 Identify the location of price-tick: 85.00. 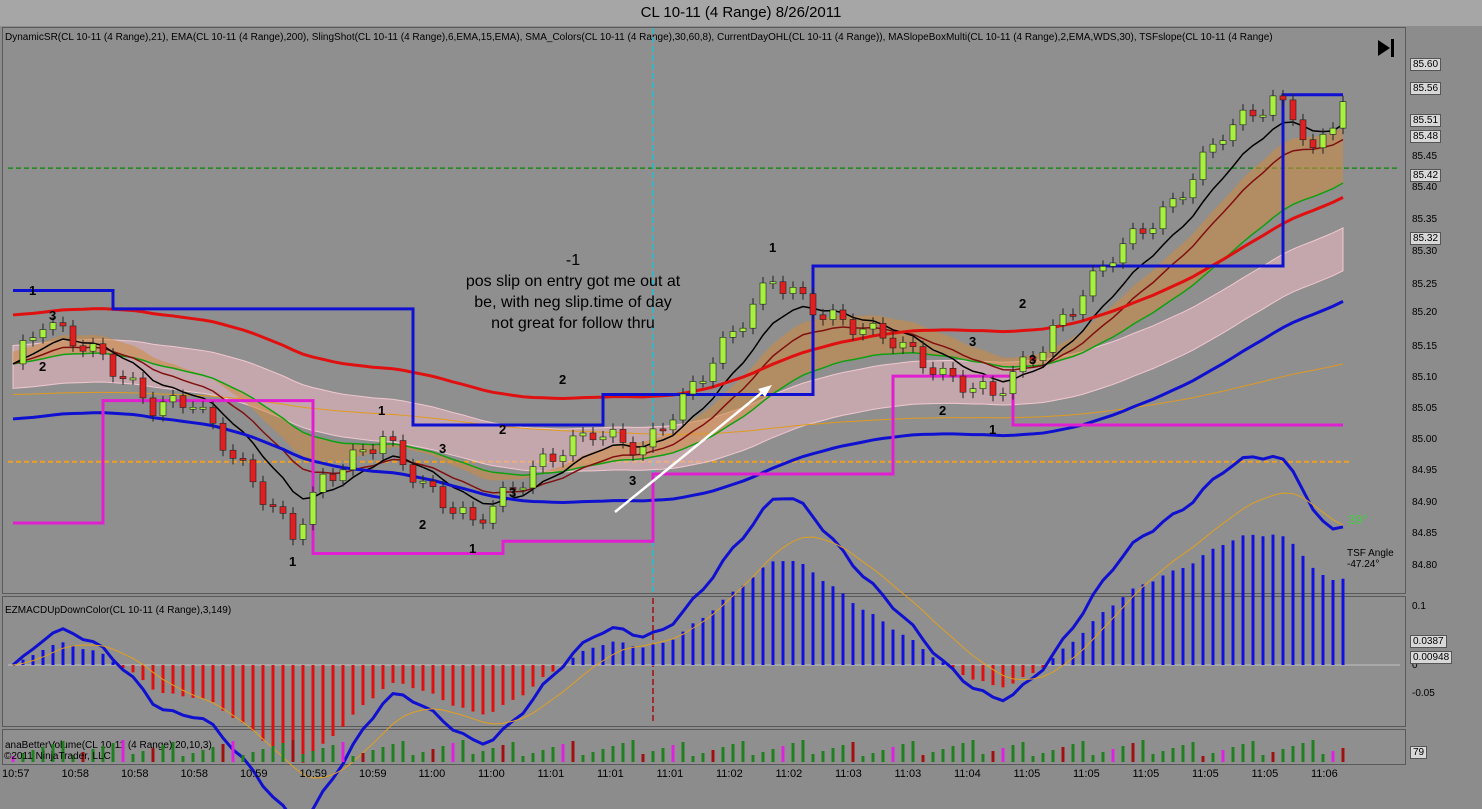
(1425, 439).